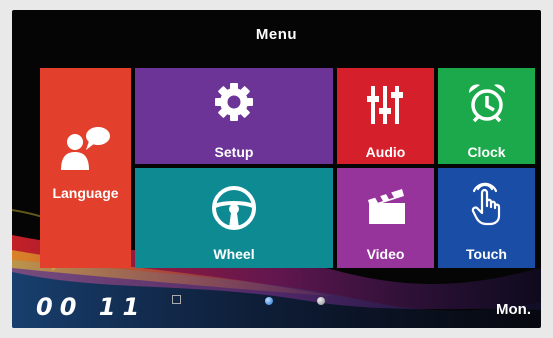  I want to click on touch-tile: Touch, so click(486, 218).